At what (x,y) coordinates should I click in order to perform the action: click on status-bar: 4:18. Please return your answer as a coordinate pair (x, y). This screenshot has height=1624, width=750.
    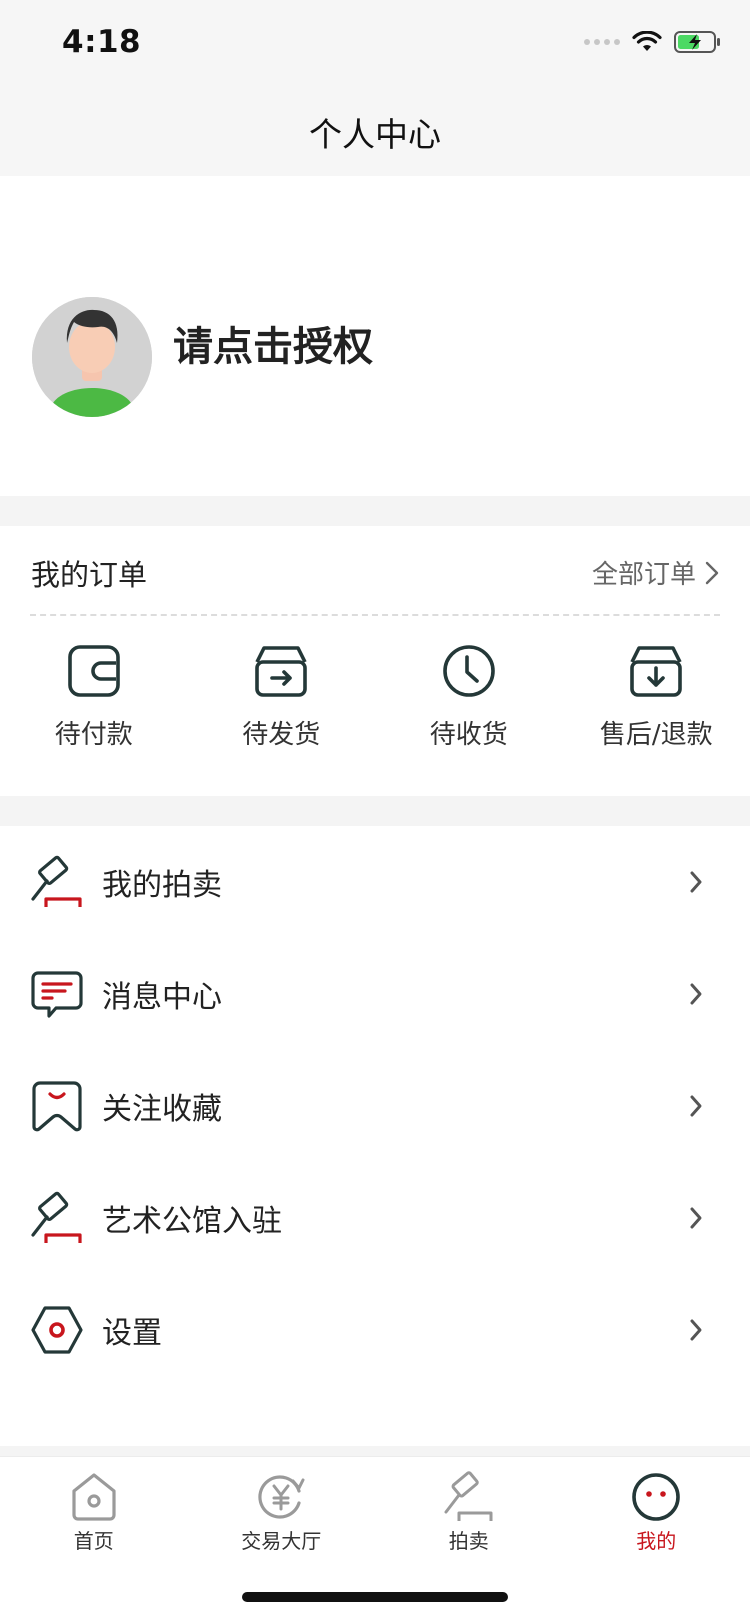
    Looking at the image, I should click on (375, 44).